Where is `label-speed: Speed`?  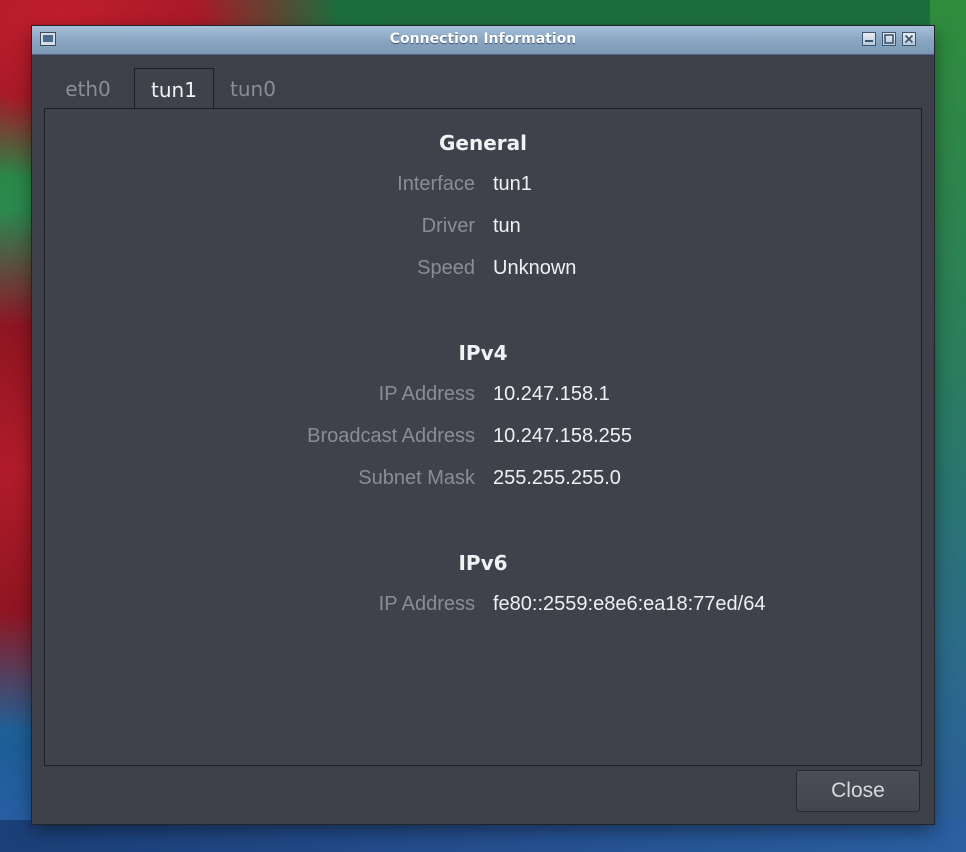
label-speed: Speed is located at coordinates (446, 268).